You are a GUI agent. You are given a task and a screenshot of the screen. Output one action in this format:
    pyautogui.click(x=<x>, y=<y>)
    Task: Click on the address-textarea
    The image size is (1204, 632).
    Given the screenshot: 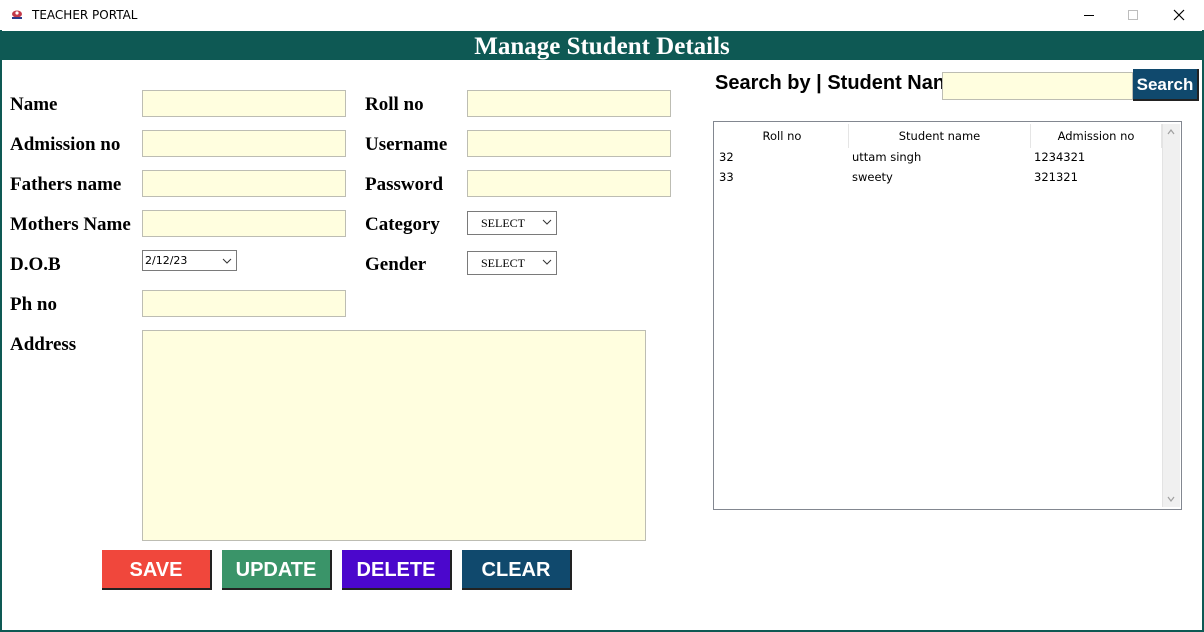 What is the action you would take?
    pyautogui.click(x=394, y=435)
    